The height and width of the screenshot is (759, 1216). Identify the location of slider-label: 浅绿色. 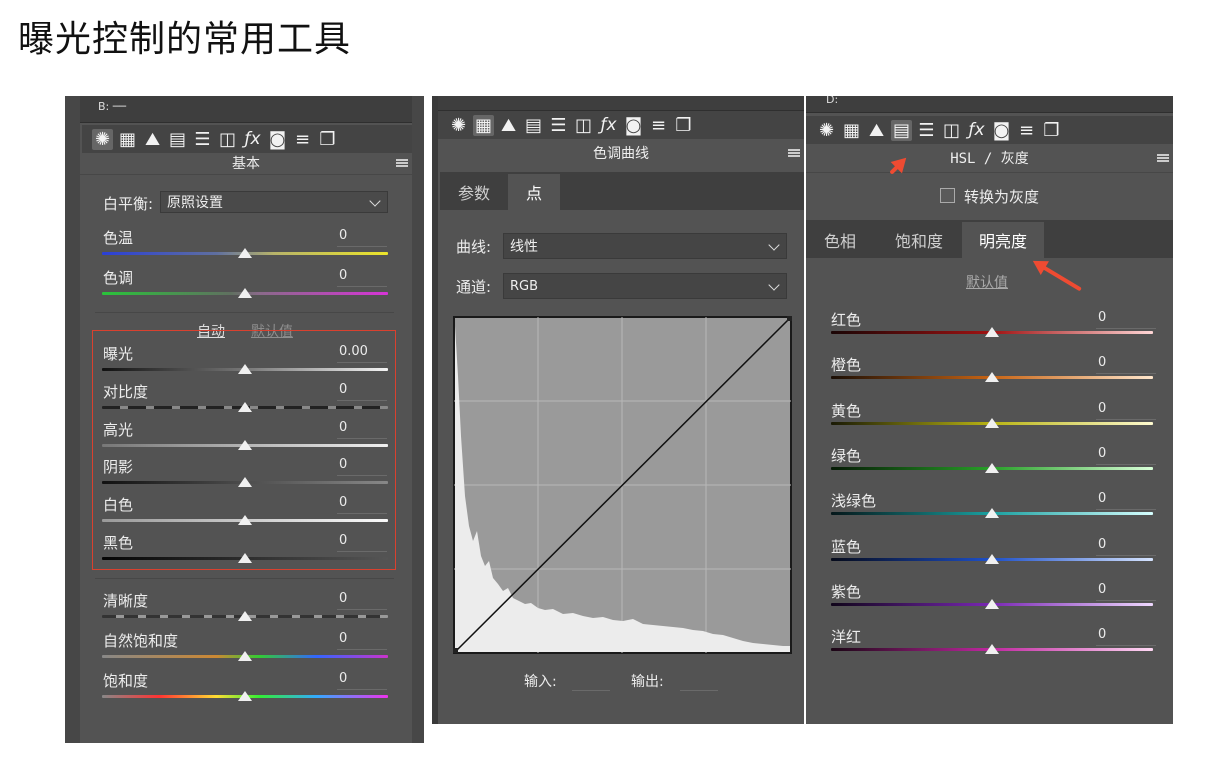
(854, 501).